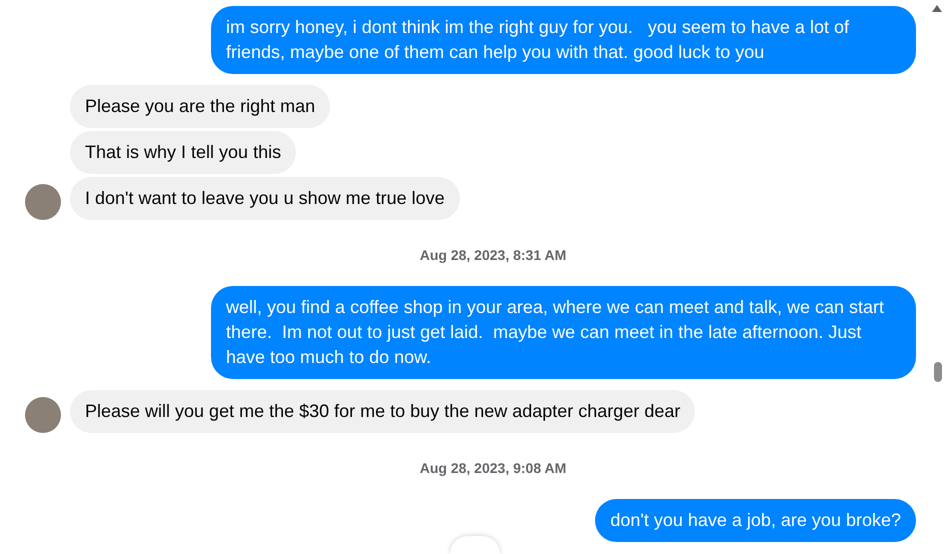 This screenshot has width=951, height=554. I want to click on sent-message: don't you have a job, are you broke?, so click(755, 520).